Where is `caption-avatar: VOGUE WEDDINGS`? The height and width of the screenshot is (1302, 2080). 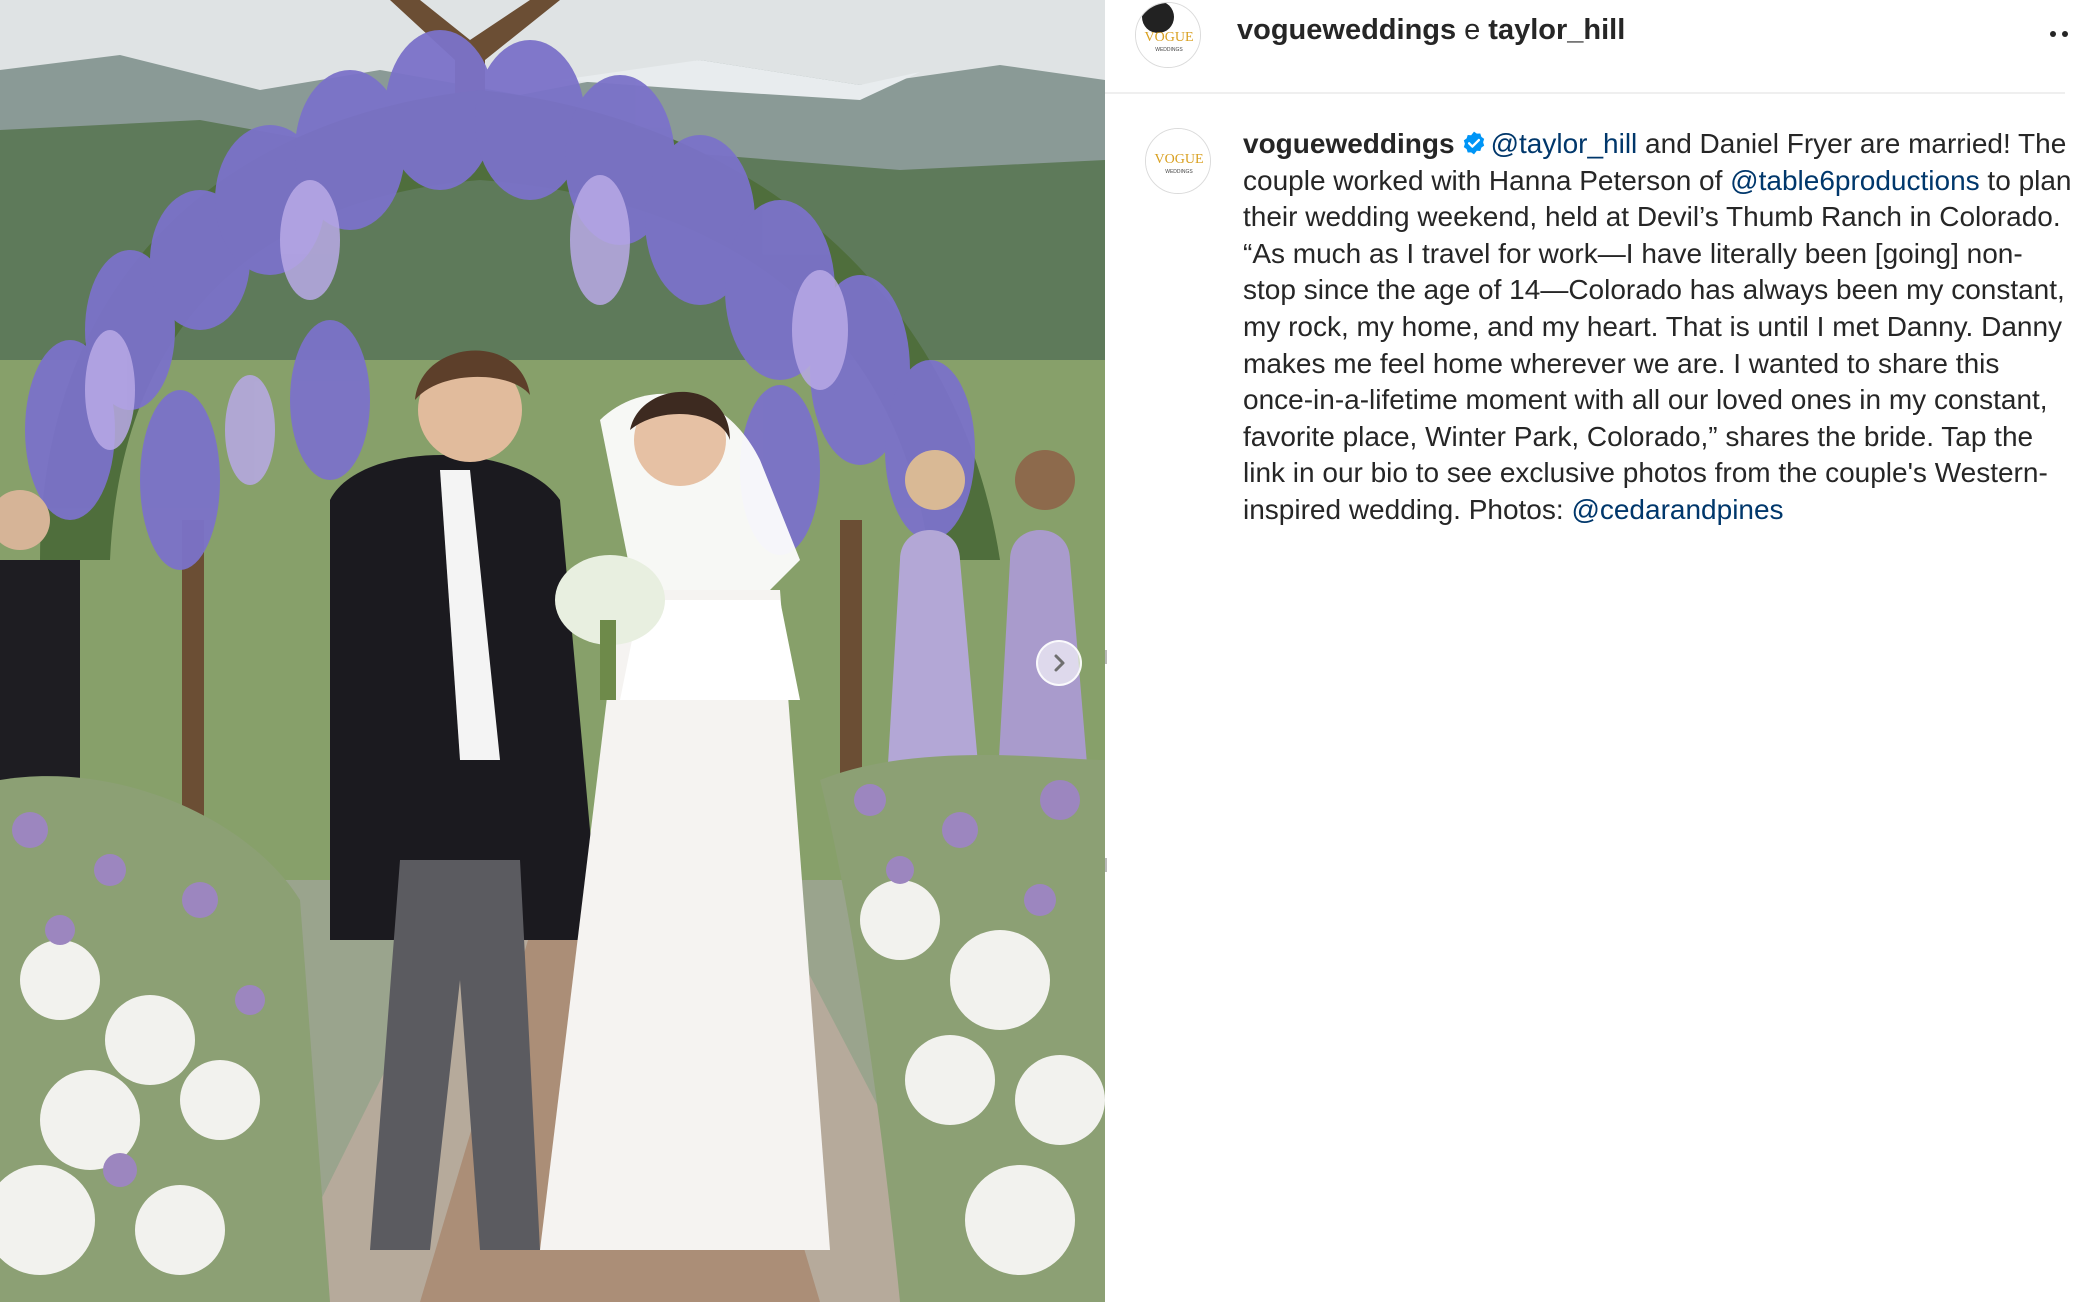 caption-avatar: VOGUE WEDDINGS is located at coordinates (1178, 161).